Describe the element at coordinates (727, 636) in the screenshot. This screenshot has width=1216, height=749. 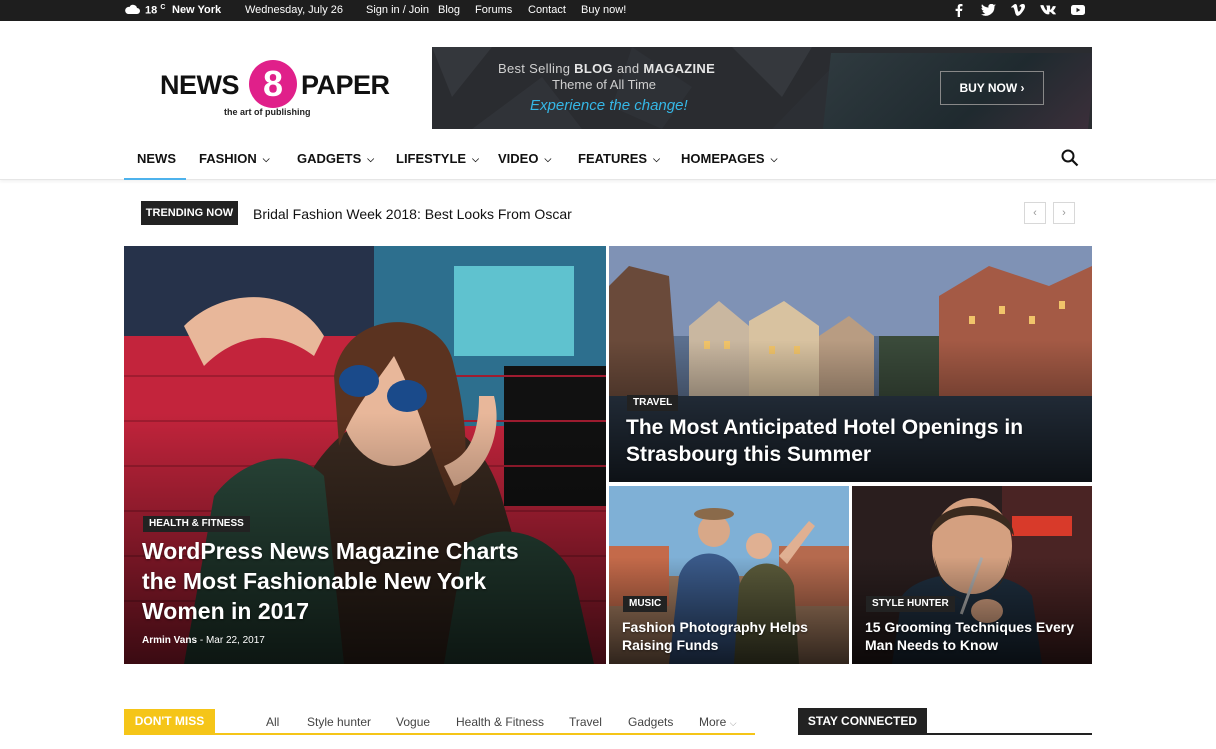
I see `featured-bottom-left-title: Fashion Photography Helps Raising Funds` at that location.